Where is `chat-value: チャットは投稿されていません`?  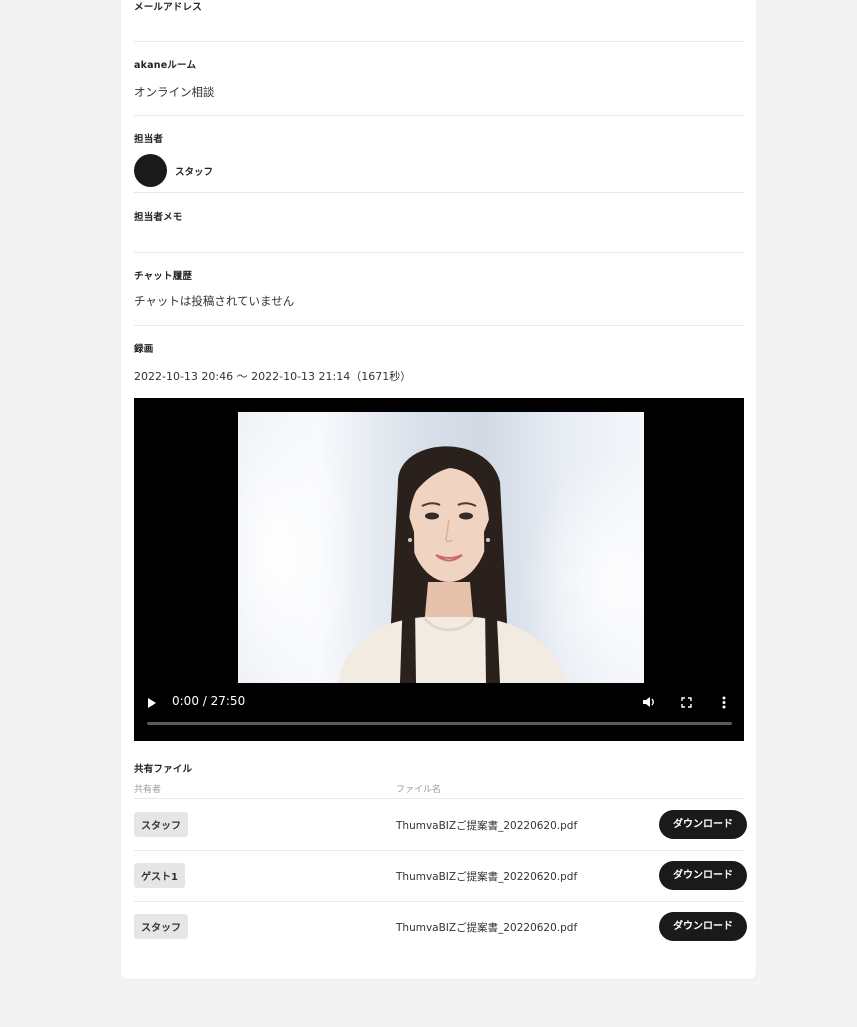
chat-value: チャットは投稿されていません is located at coordinates (214, 301).